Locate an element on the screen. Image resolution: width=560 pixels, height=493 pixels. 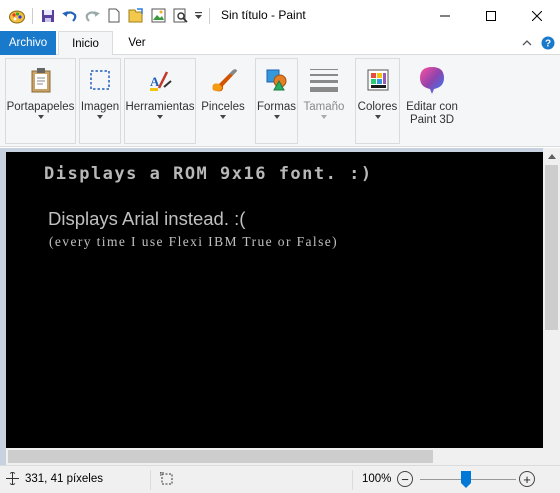
zoom-level: 100% is located at coordinates (377, 479).